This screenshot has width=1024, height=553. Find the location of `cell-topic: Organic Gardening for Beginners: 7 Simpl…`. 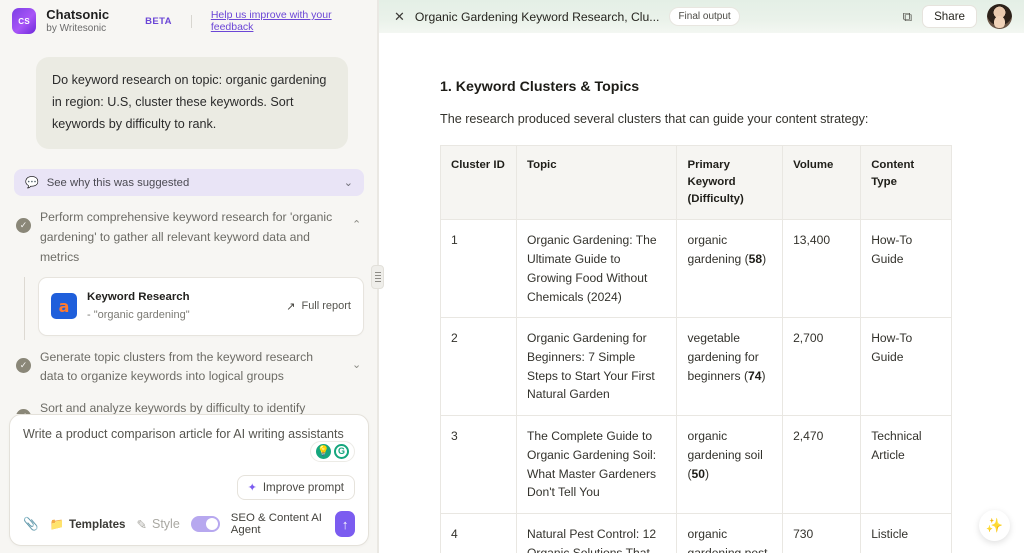

cell-topic: Organic Gardening for Beginners: 7 Simpl… is located at coordinates (597, 367).